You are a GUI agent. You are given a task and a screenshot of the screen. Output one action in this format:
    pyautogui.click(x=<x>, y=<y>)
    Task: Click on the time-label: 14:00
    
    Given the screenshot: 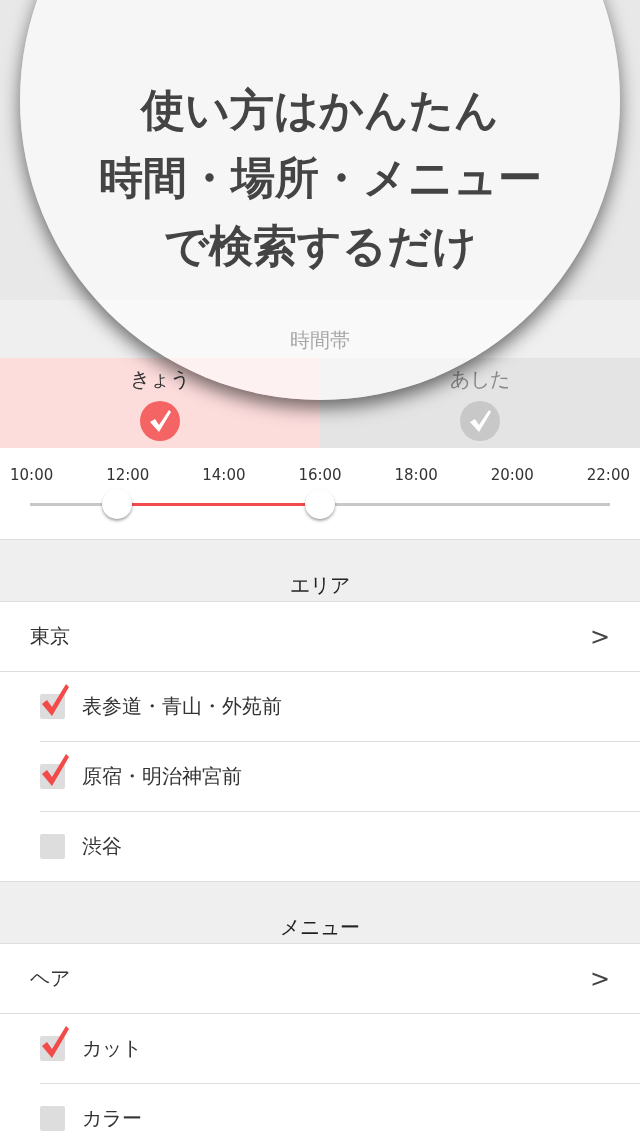 What is the action you would take?
    pyautogui.click(x=224, y=475)
    